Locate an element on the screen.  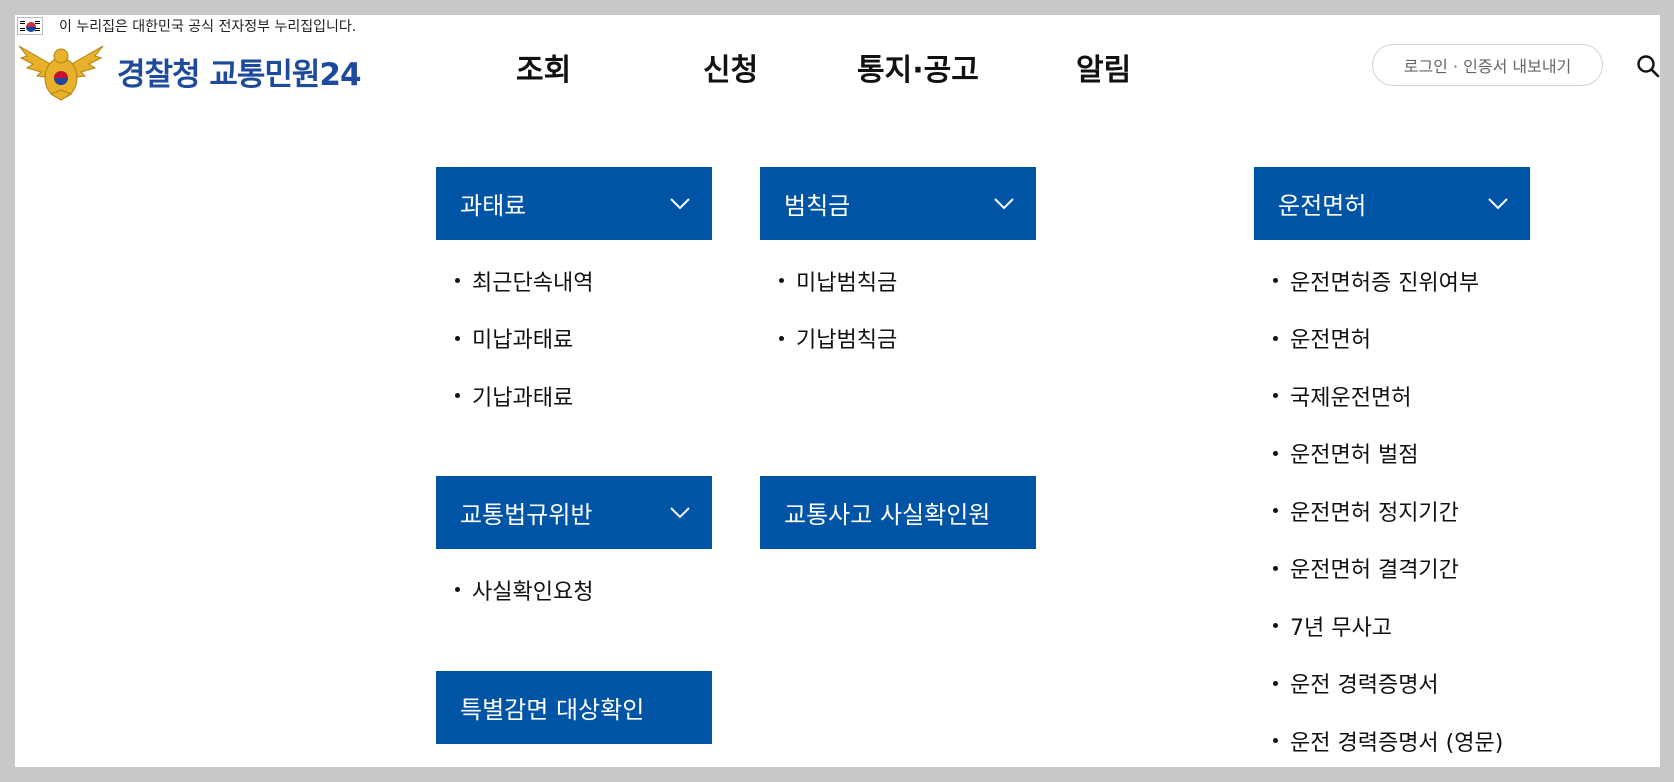
menu-special-title: 특별감면 대상확인 is located at coordinates (552, 710).